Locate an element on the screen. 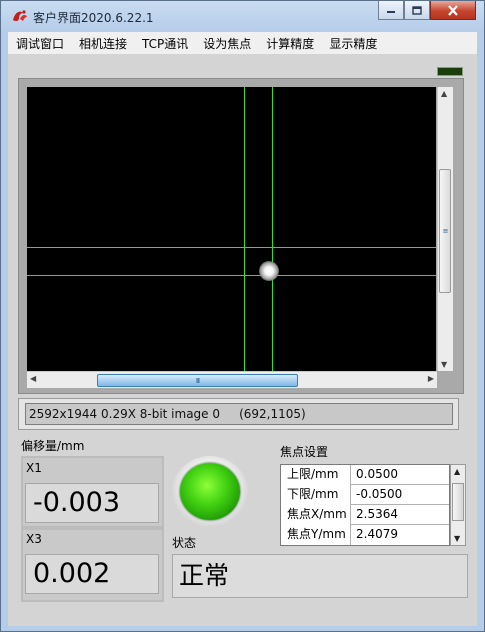  vertical-scroll-thumb: ≡ is located at coordinates (445, 231).